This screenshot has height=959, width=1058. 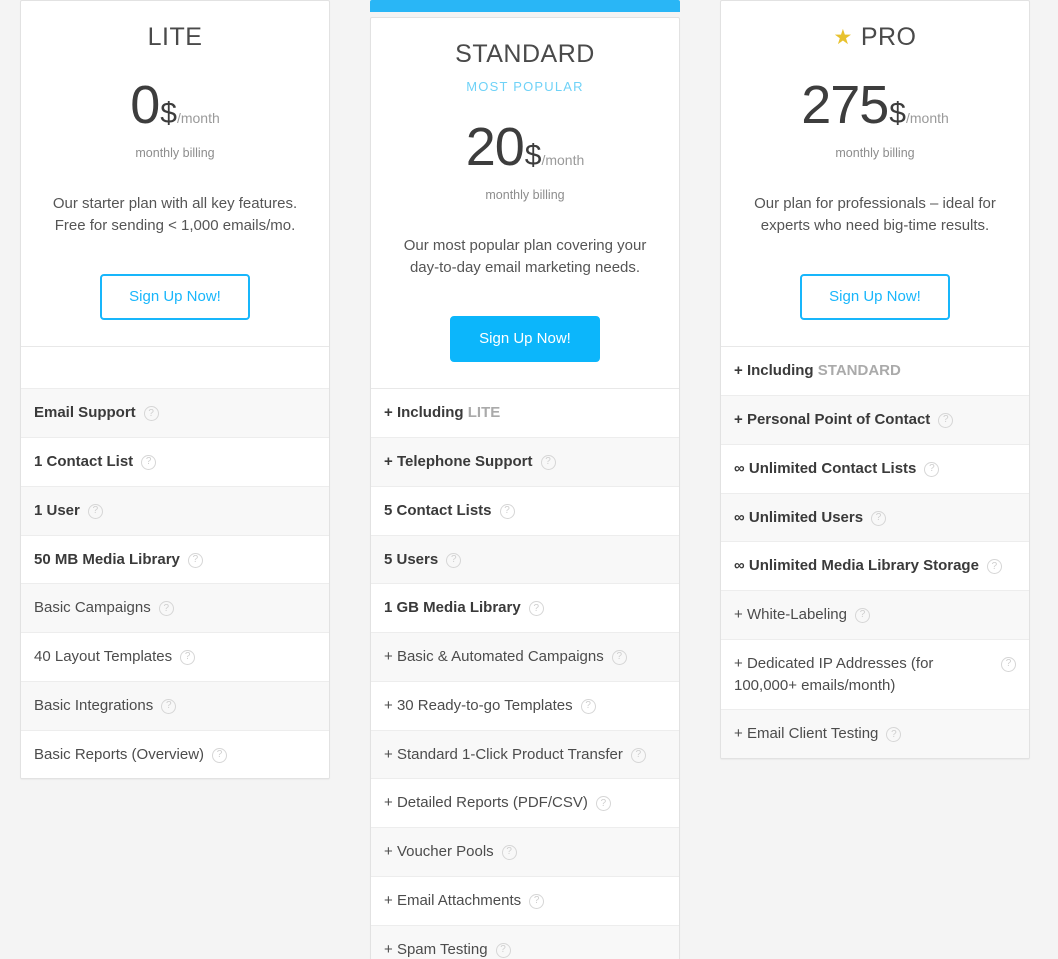 I want to click on feature-row: 40 Layout Templates?, so click(x=175, y=657).